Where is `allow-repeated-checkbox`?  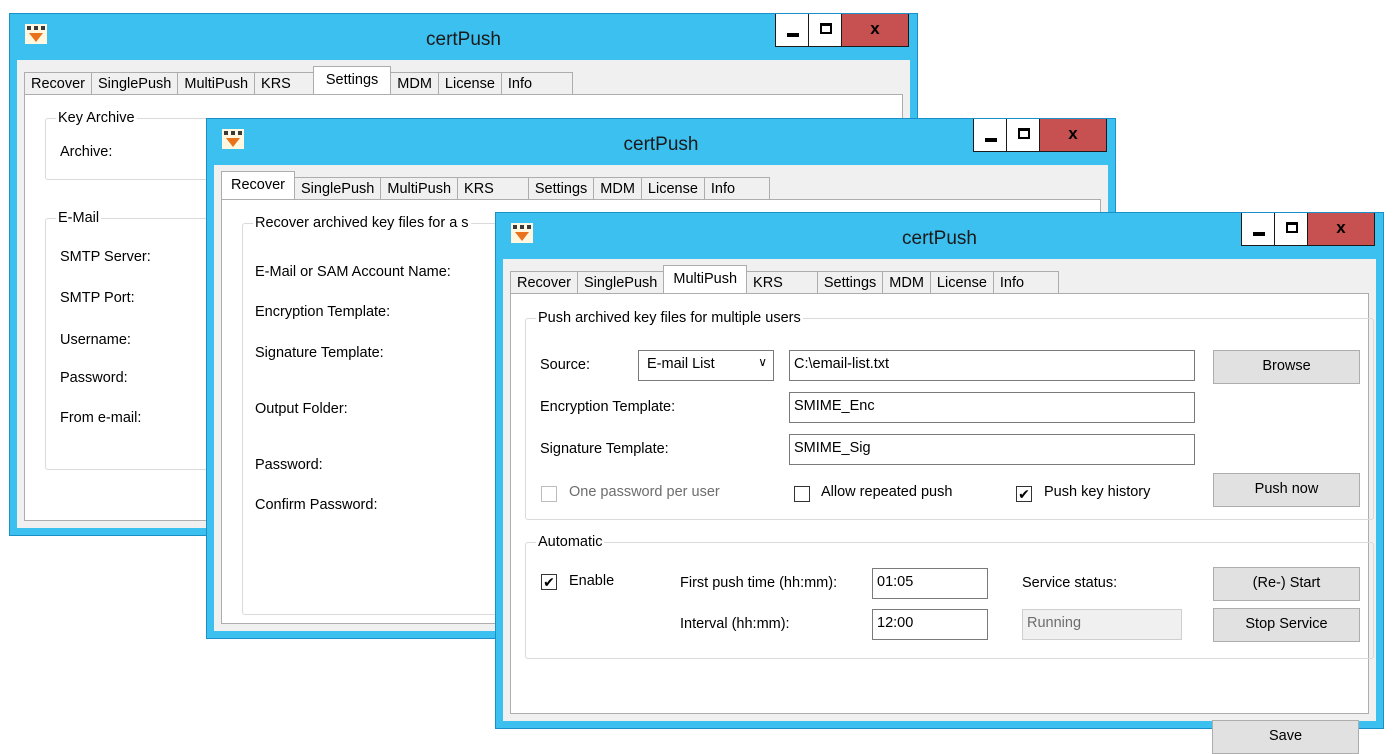
allow-repeated-checkbox is located at coordinates (802, 494).